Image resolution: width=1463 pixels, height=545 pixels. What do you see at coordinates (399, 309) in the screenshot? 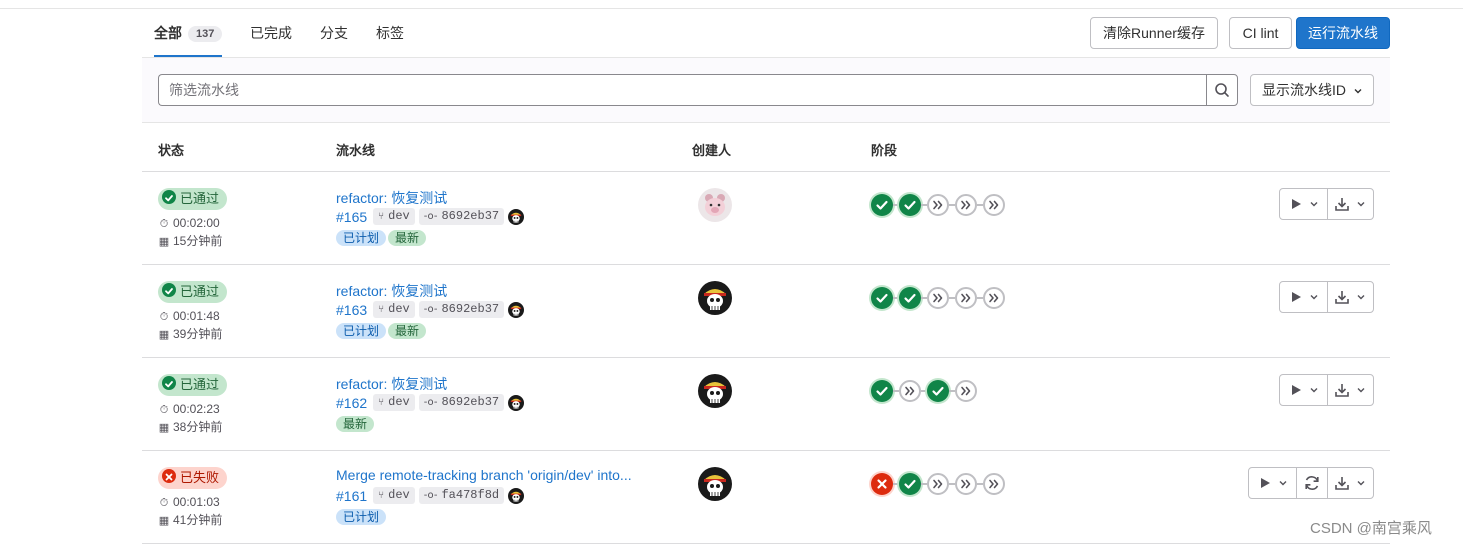
I see `branch-name: dev` at bounding box center [399, 309].